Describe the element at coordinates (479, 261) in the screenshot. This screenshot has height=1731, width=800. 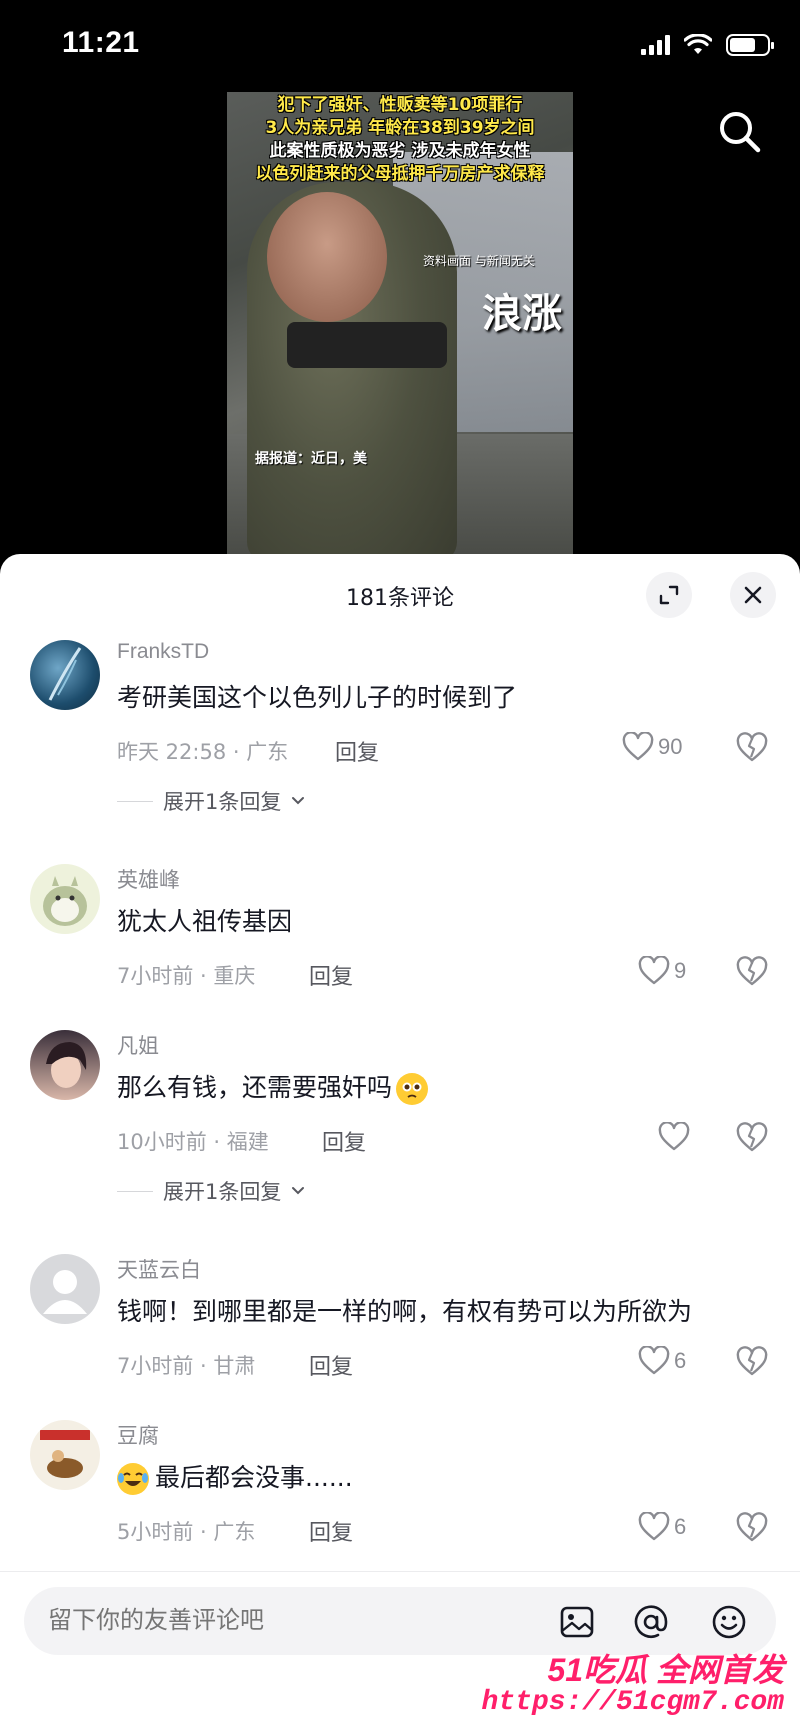
I see `video-disclaimer: 资料画面 与新闻无关` at that location.